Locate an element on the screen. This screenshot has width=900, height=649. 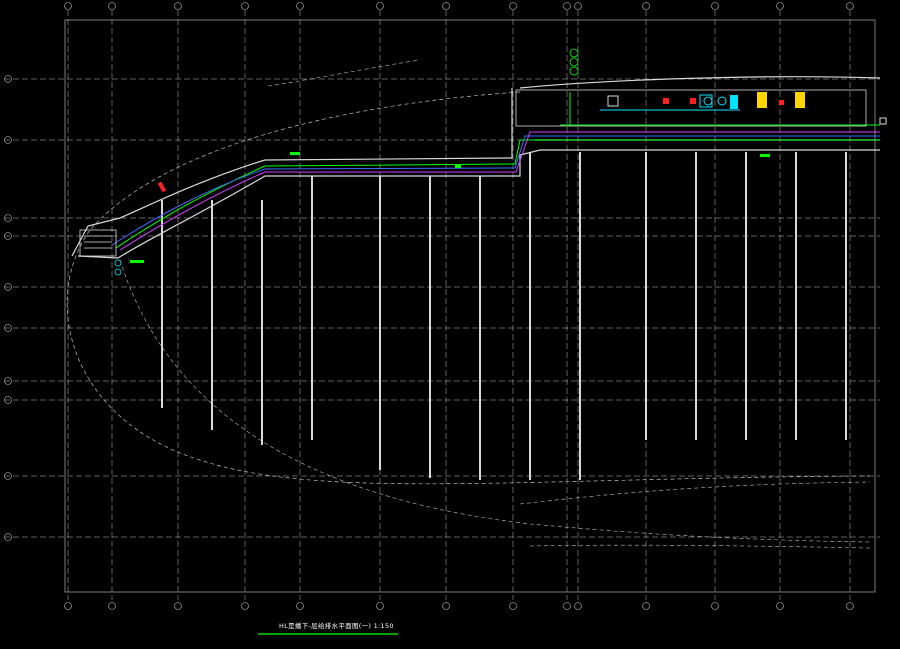
left-end-room is located at coordinates (100, 252).